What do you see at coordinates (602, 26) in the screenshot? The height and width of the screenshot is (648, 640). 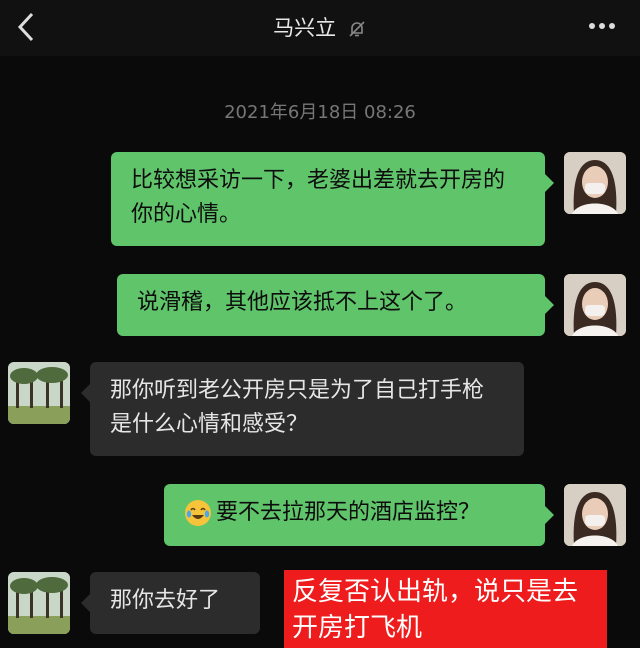 I see `more-dots-icon` at bounding box center [602, 26].